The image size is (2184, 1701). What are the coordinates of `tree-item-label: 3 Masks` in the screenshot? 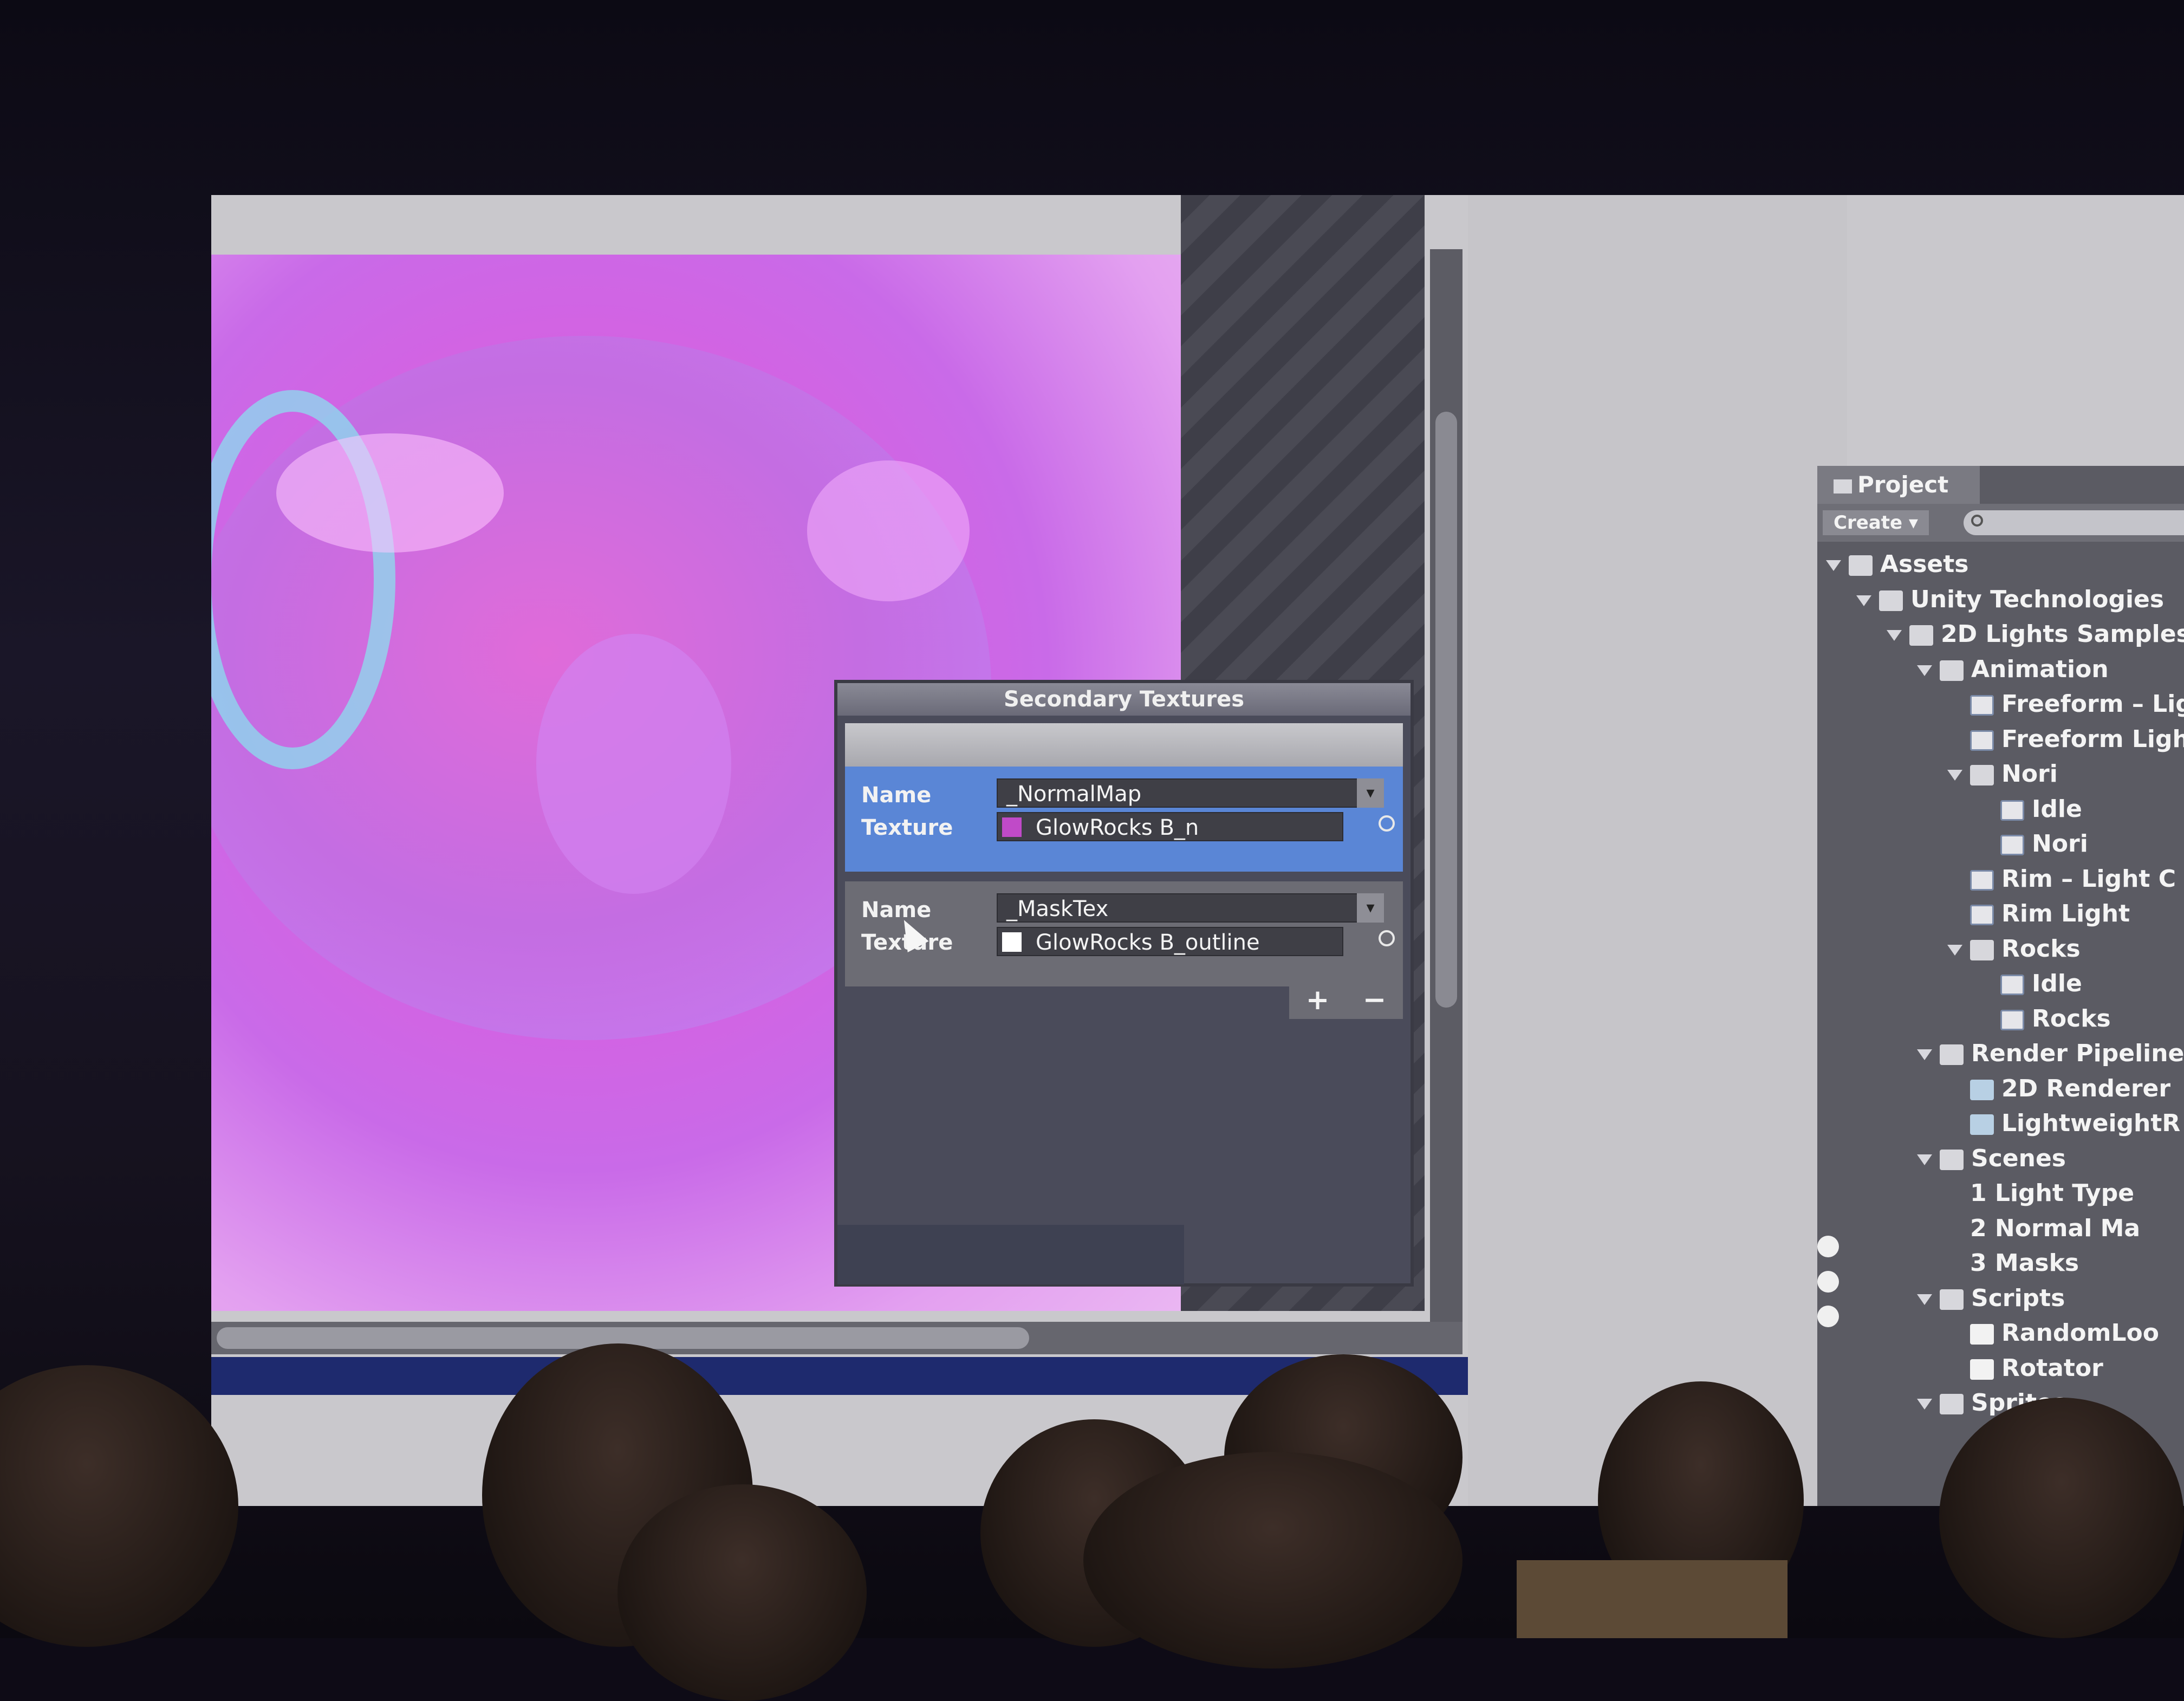 It's located at (2024, 1263).